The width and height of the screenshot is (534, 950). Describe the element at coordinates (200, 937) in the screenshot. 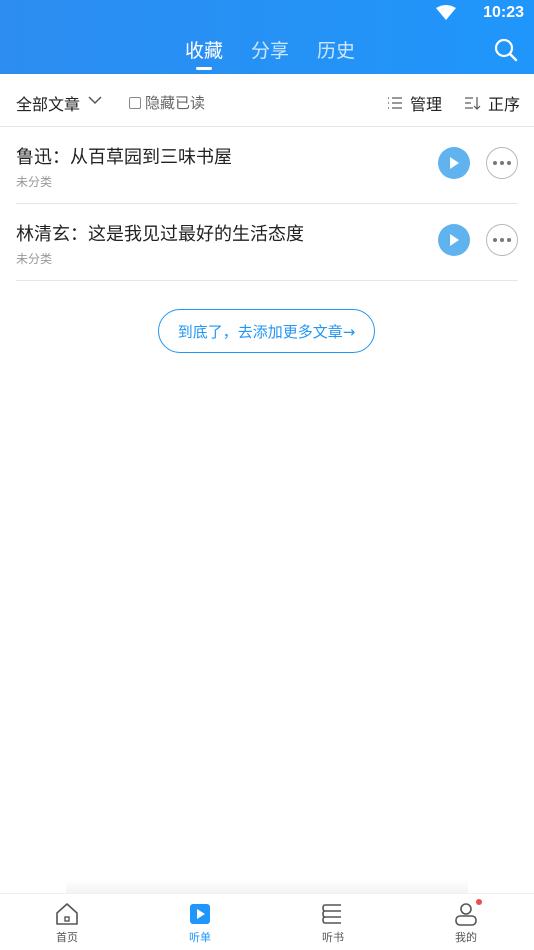

I see `nav-playlist-label: 听单` at that location.